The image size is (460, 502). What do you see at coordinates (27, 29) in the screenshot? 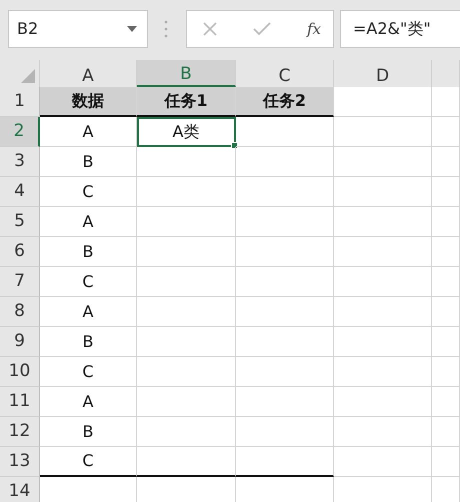
I see `cell-reference: B2` at bounding box center [27, 29].